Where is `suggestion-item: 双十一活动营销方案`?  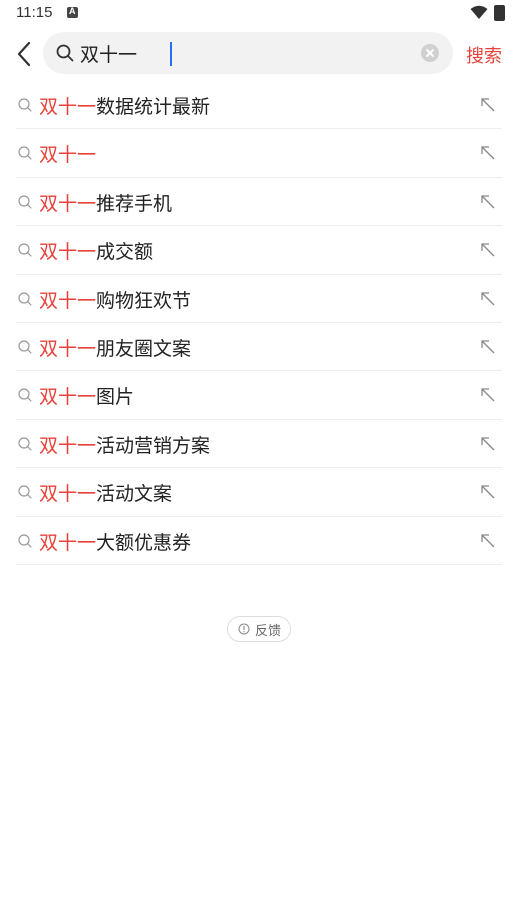
suggestion-item: 双十一活动营销方案 is located at coordinates (259, 444).